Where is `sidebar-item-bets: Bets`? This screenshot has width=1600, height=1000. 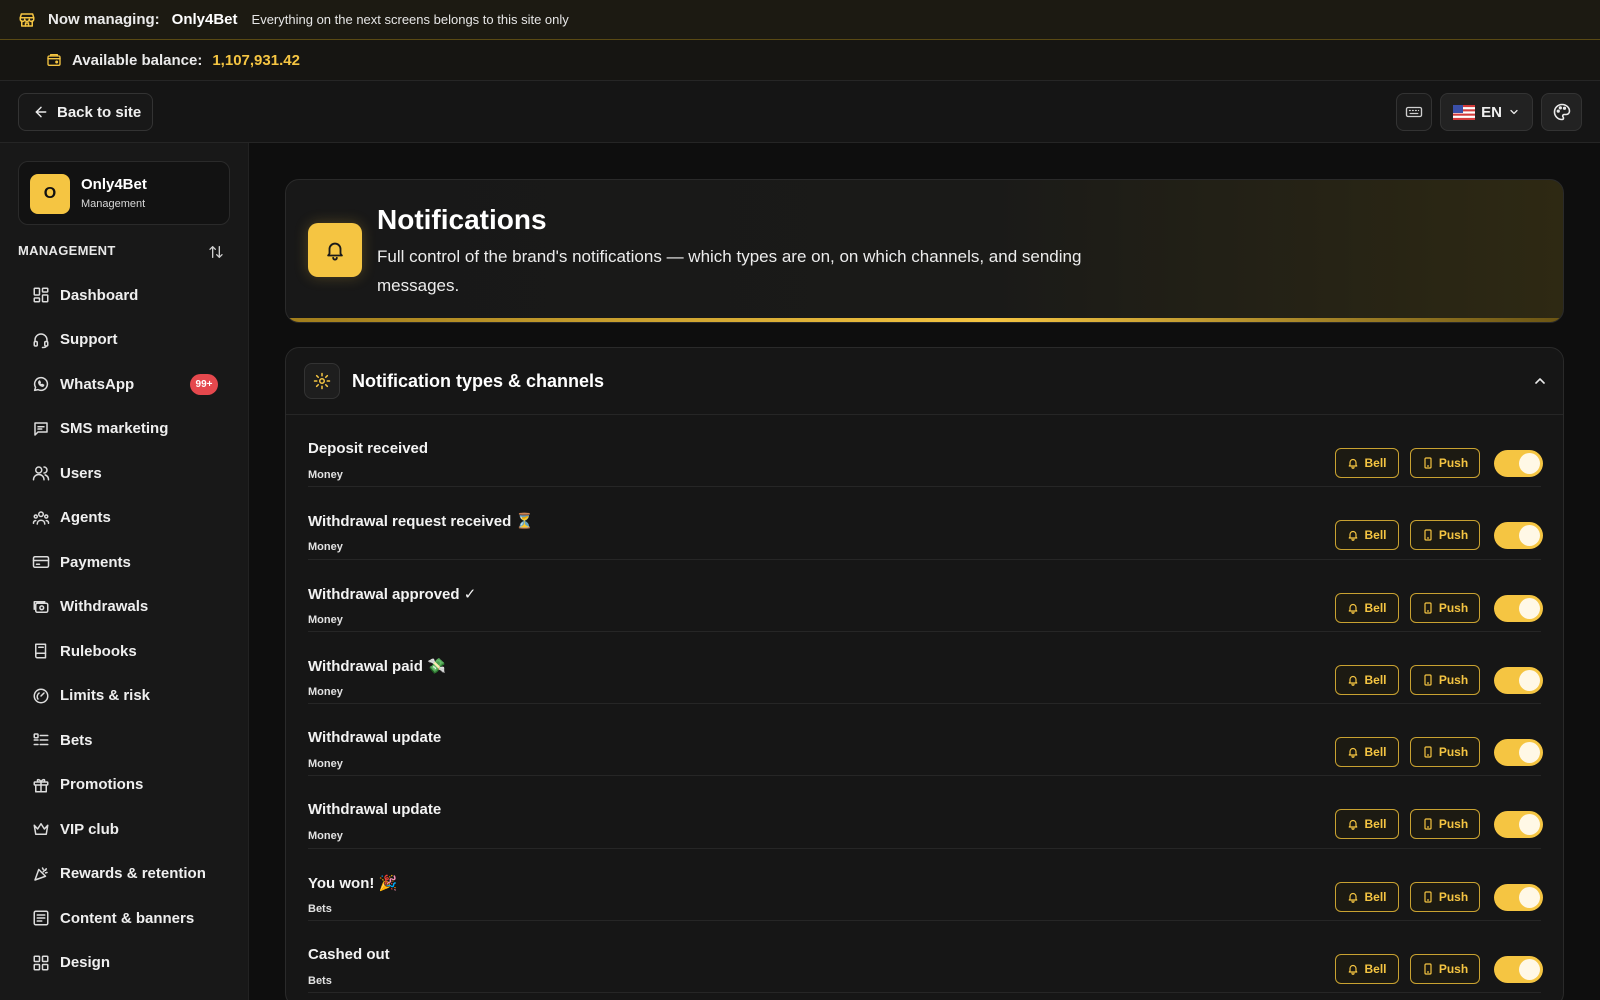
sidebar-item-bets: Bets is located at coordinates (124, 740).